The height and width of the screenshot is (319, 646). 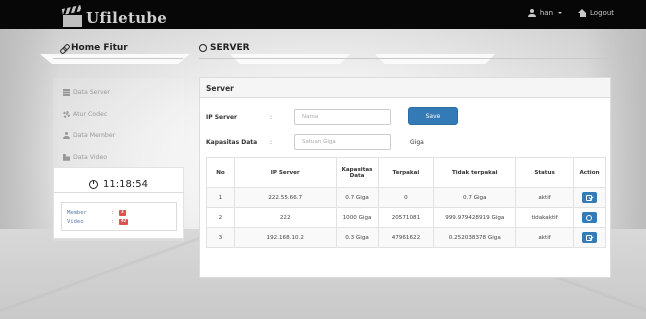 I want to click on brand-logo: Ufiletube, so click(x=114, y=15).